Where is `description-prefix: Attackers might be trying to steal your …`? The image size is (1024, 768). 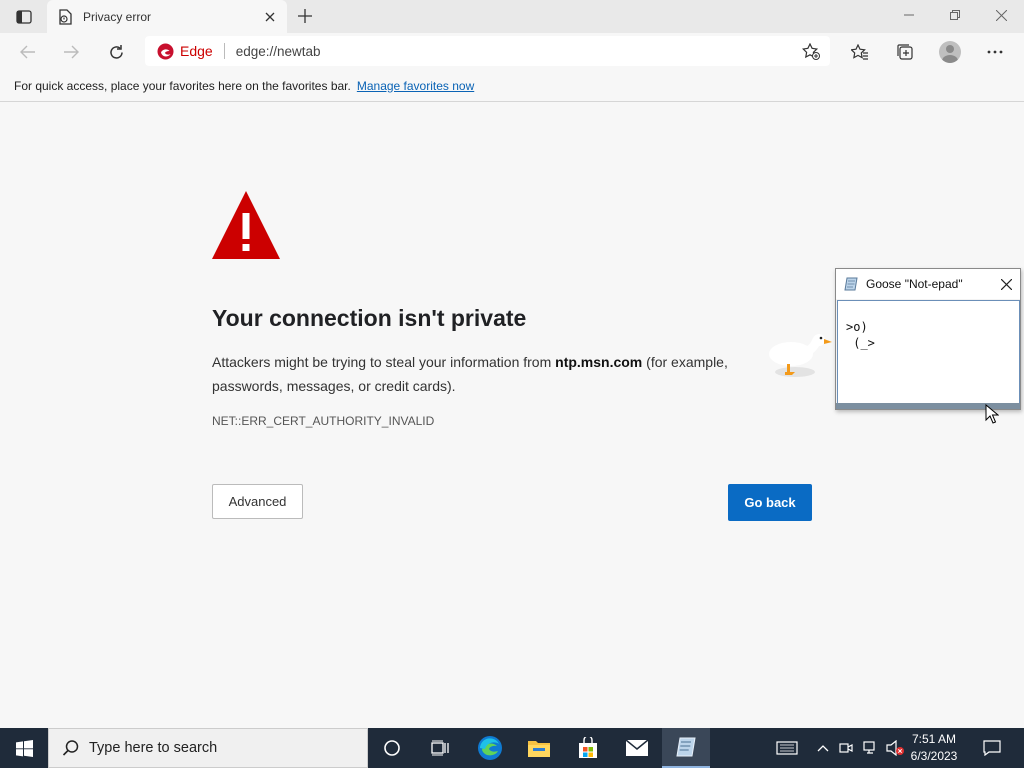
description-prefix: Attackers might be trying to steal your … is located at coordinates (384, 362).